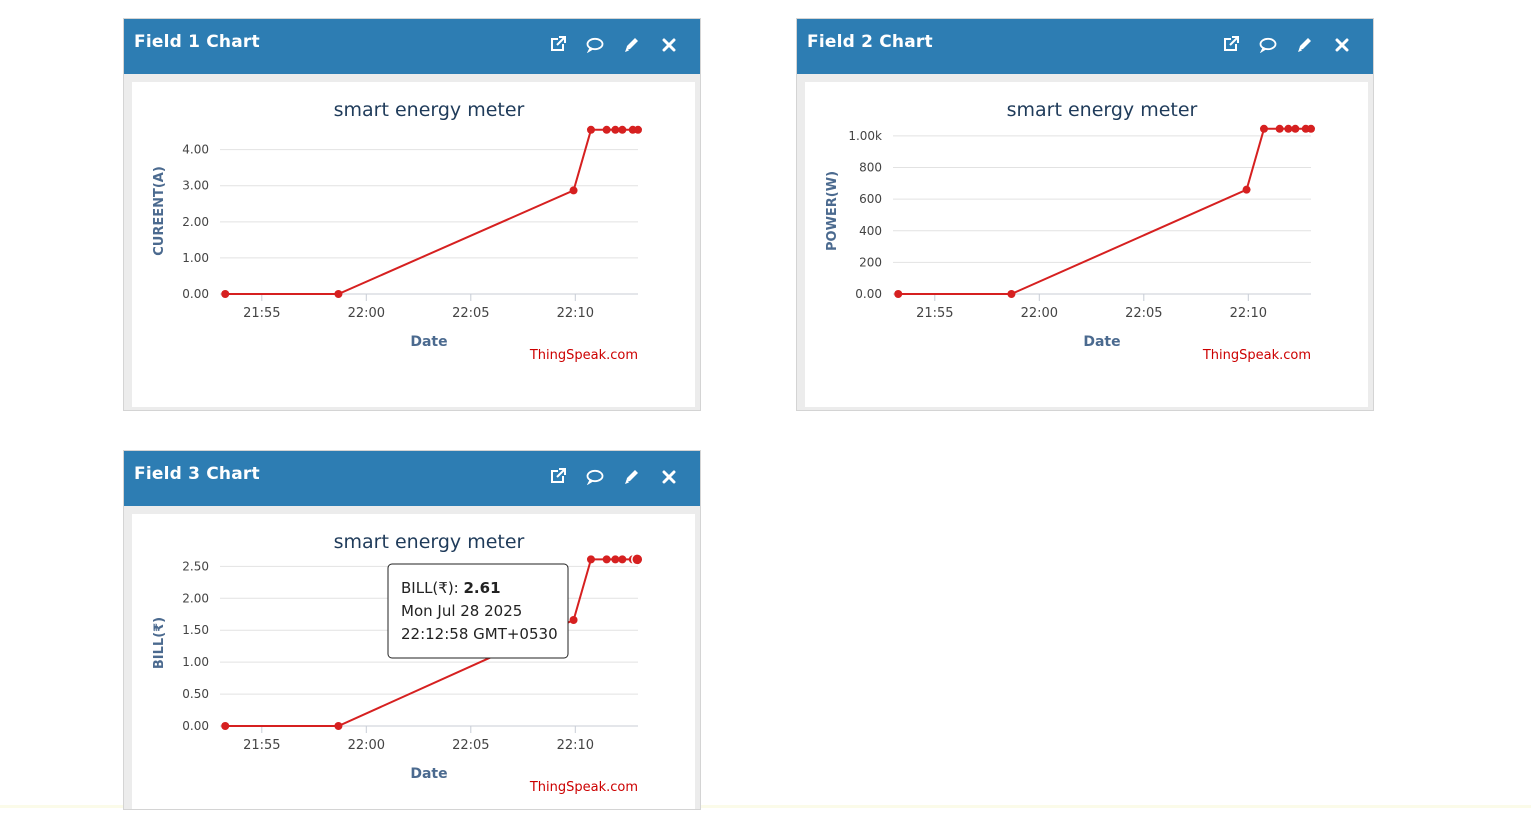 The height and width of the screenshot is (813, 1531). What do you see at coordinates (865, 136) in the screenshot?
I see `y-tick-label: 1.00k` at bounding box center [865, 136].